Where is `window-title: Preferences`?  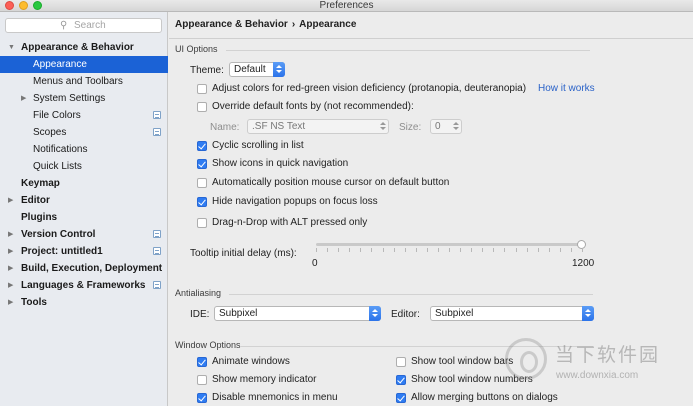
window-title: Preferences is located at coordinates (346, 5).